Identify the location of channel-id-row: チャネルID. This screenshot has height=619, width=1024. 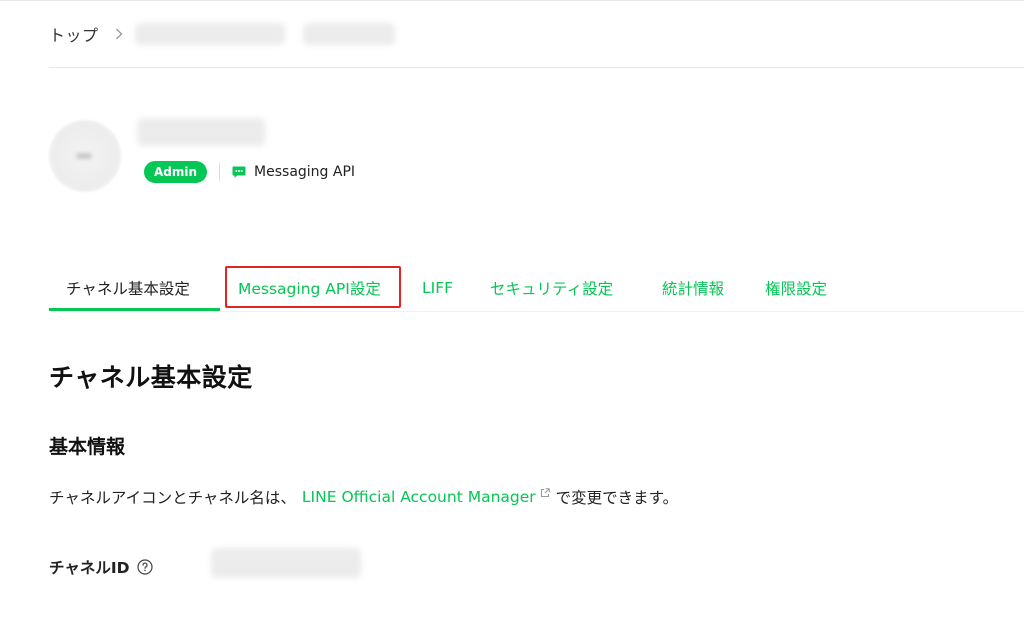
(205, 563).